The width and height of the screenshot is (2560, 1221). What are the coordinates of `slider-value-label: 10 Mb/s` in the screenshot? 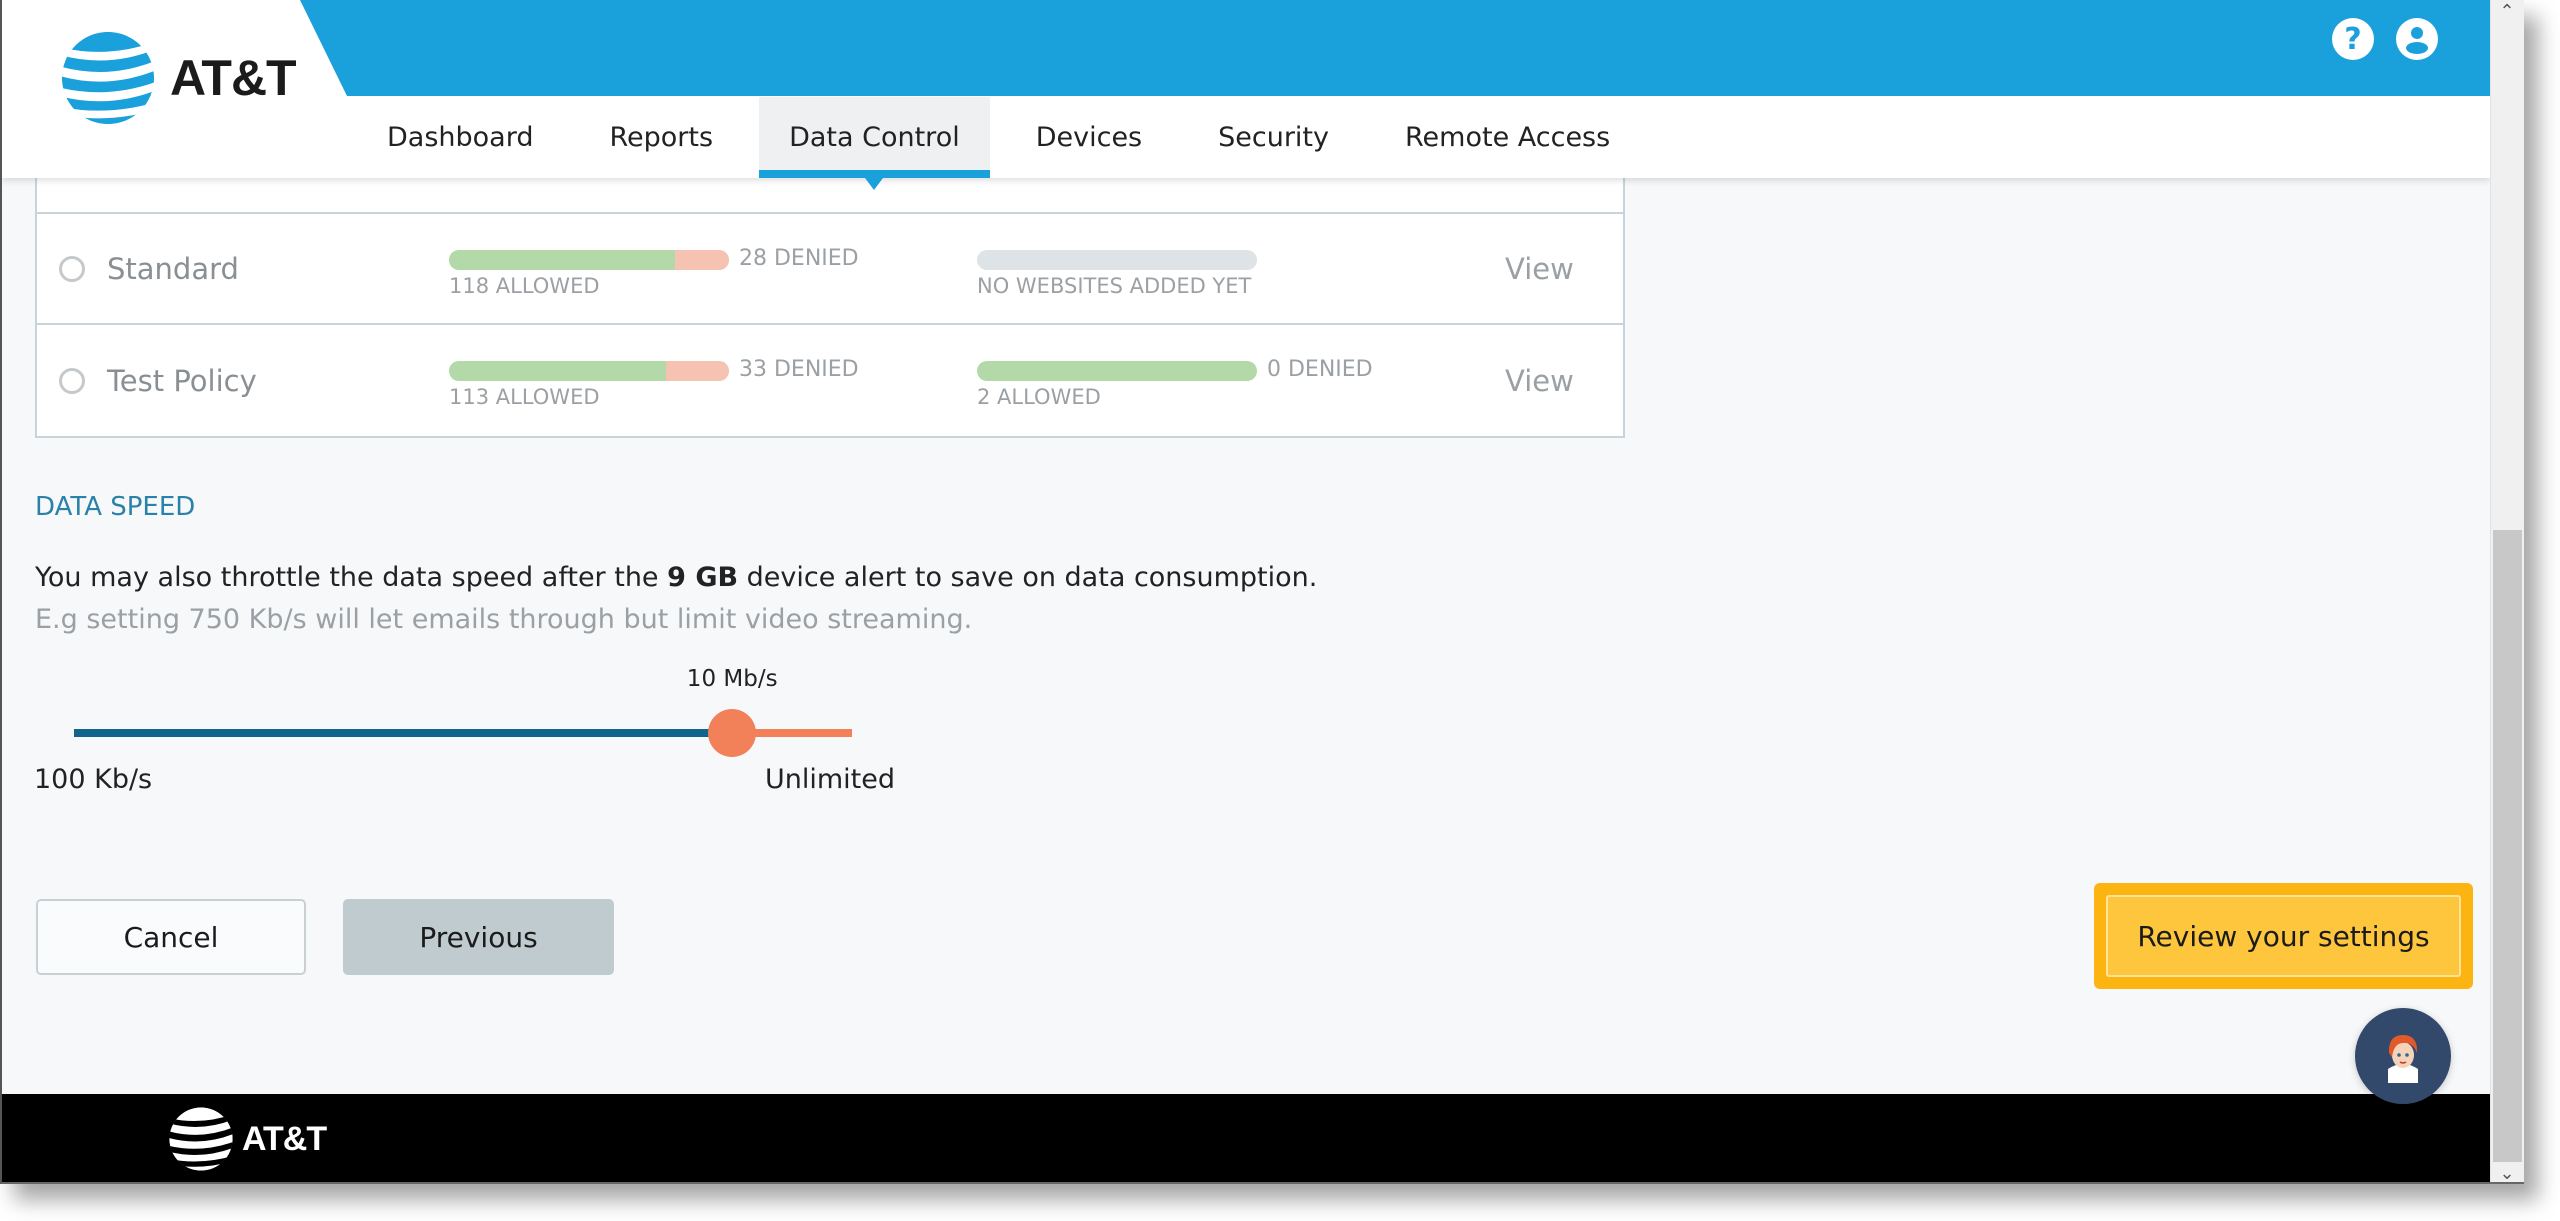 It's located at (732, 679).